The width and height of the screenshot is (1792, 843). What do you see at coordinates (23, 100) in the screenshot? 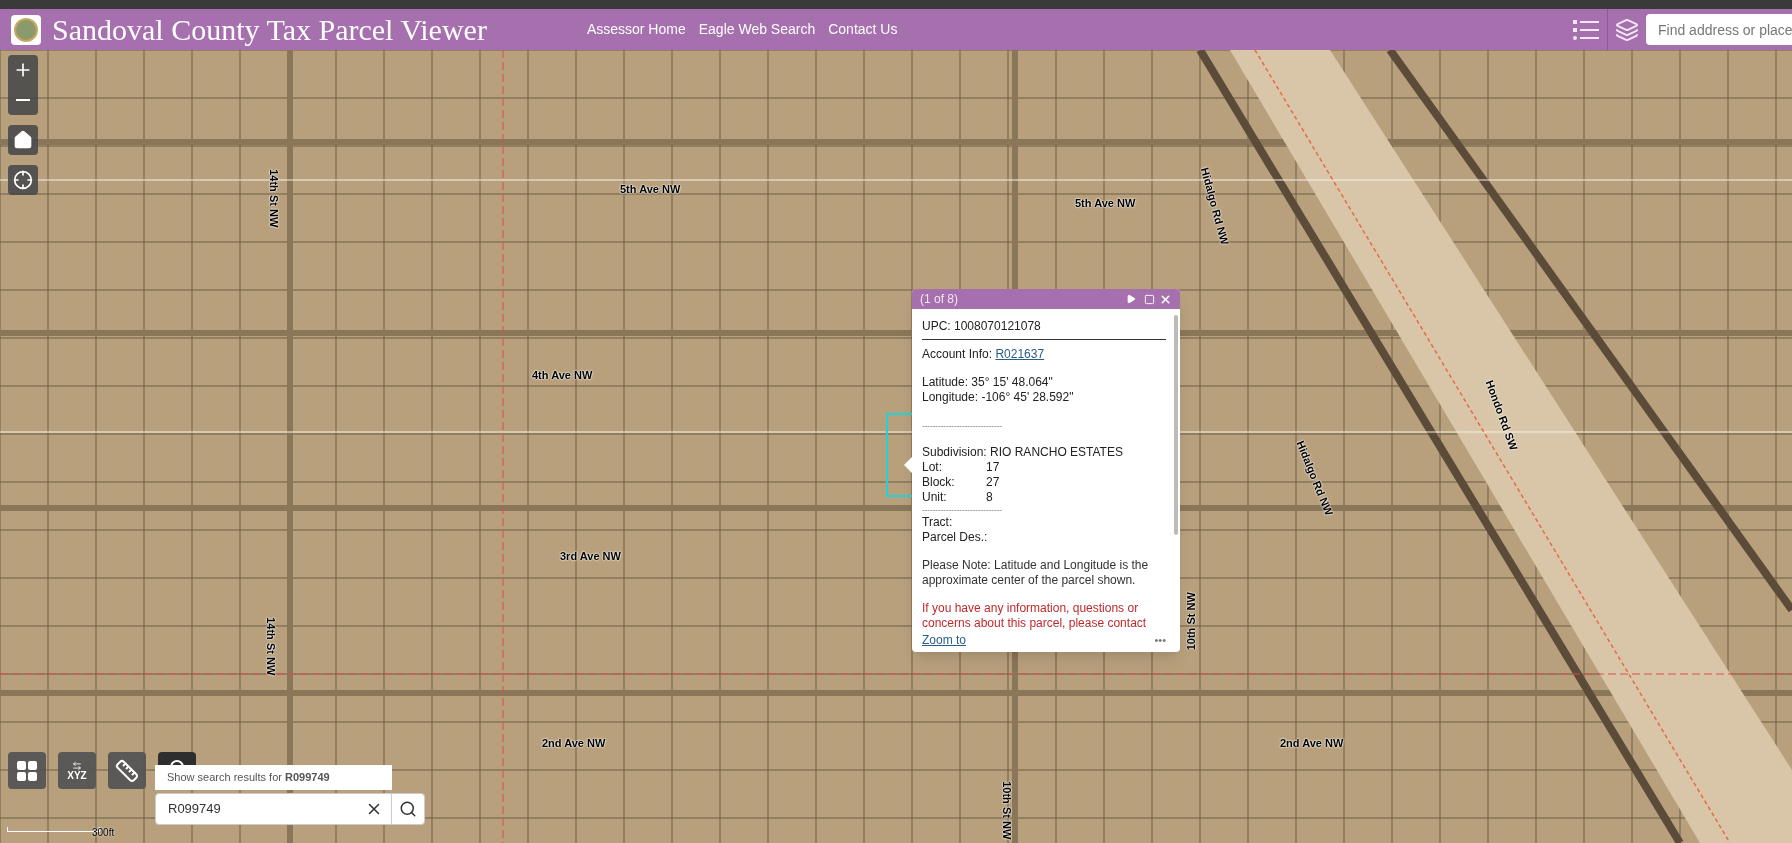
I see `minus-icon` at bounding box center [23, 100].